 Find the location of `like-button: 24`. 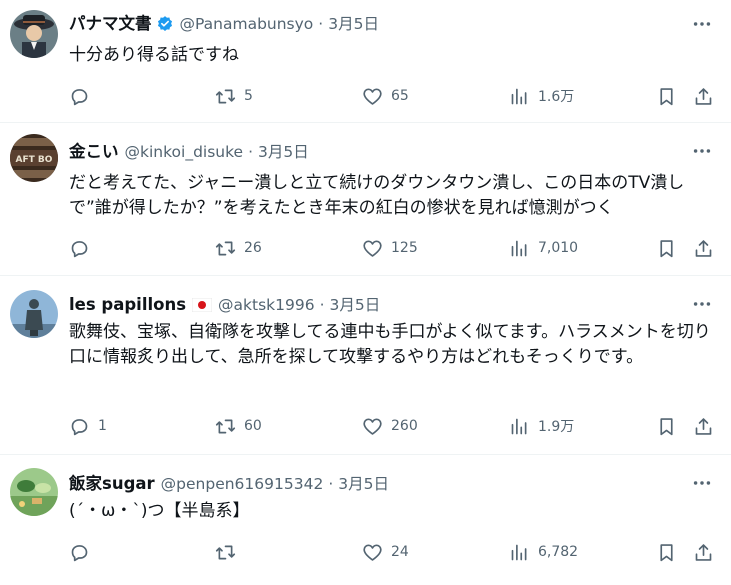

like-button: 24 is located at coordinates (385, 552).